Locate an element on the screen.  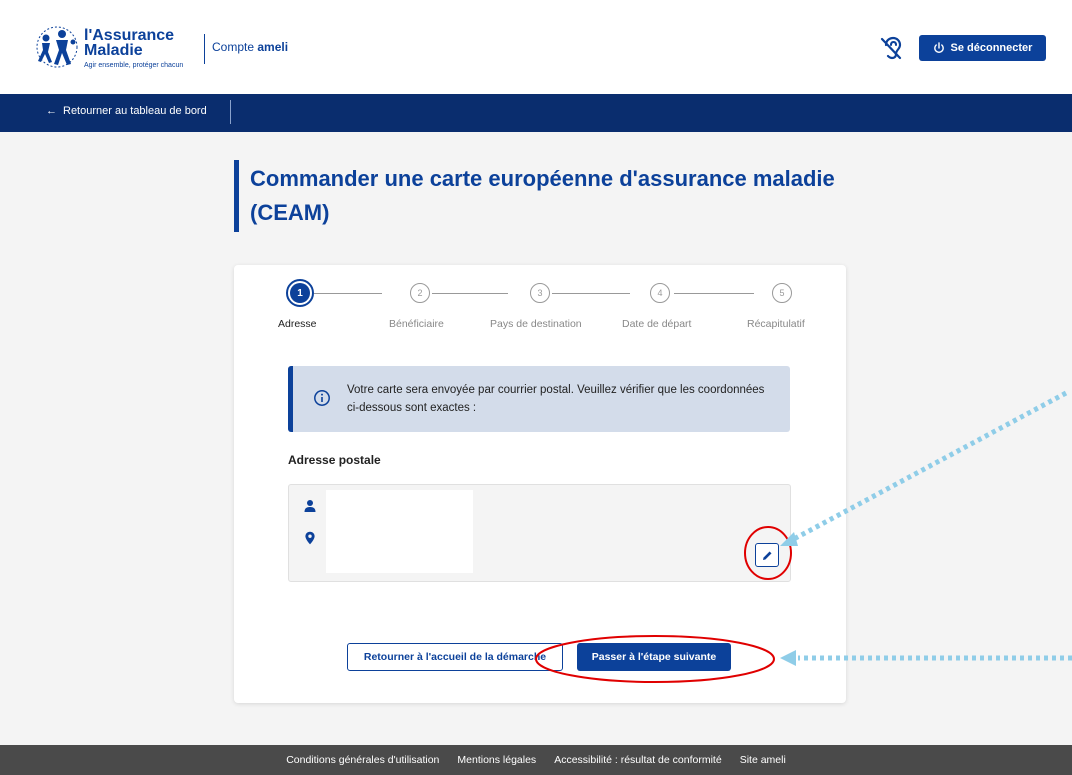
postal-address-heading: Adresse postale is located at coordinates (334, 460).